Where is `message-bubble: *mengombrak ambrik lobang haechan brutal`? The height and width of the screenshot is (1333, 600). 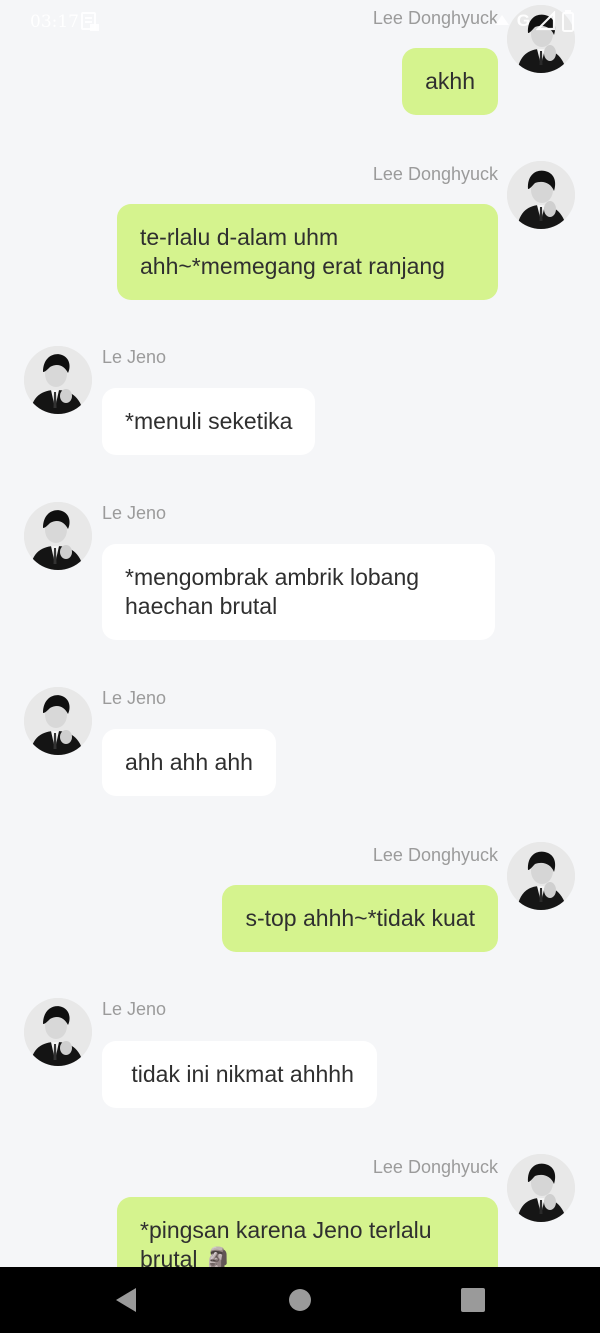 message-bubble: *mengombrak ambrik lobang haechan brutal is located at coordinates (298, 592).